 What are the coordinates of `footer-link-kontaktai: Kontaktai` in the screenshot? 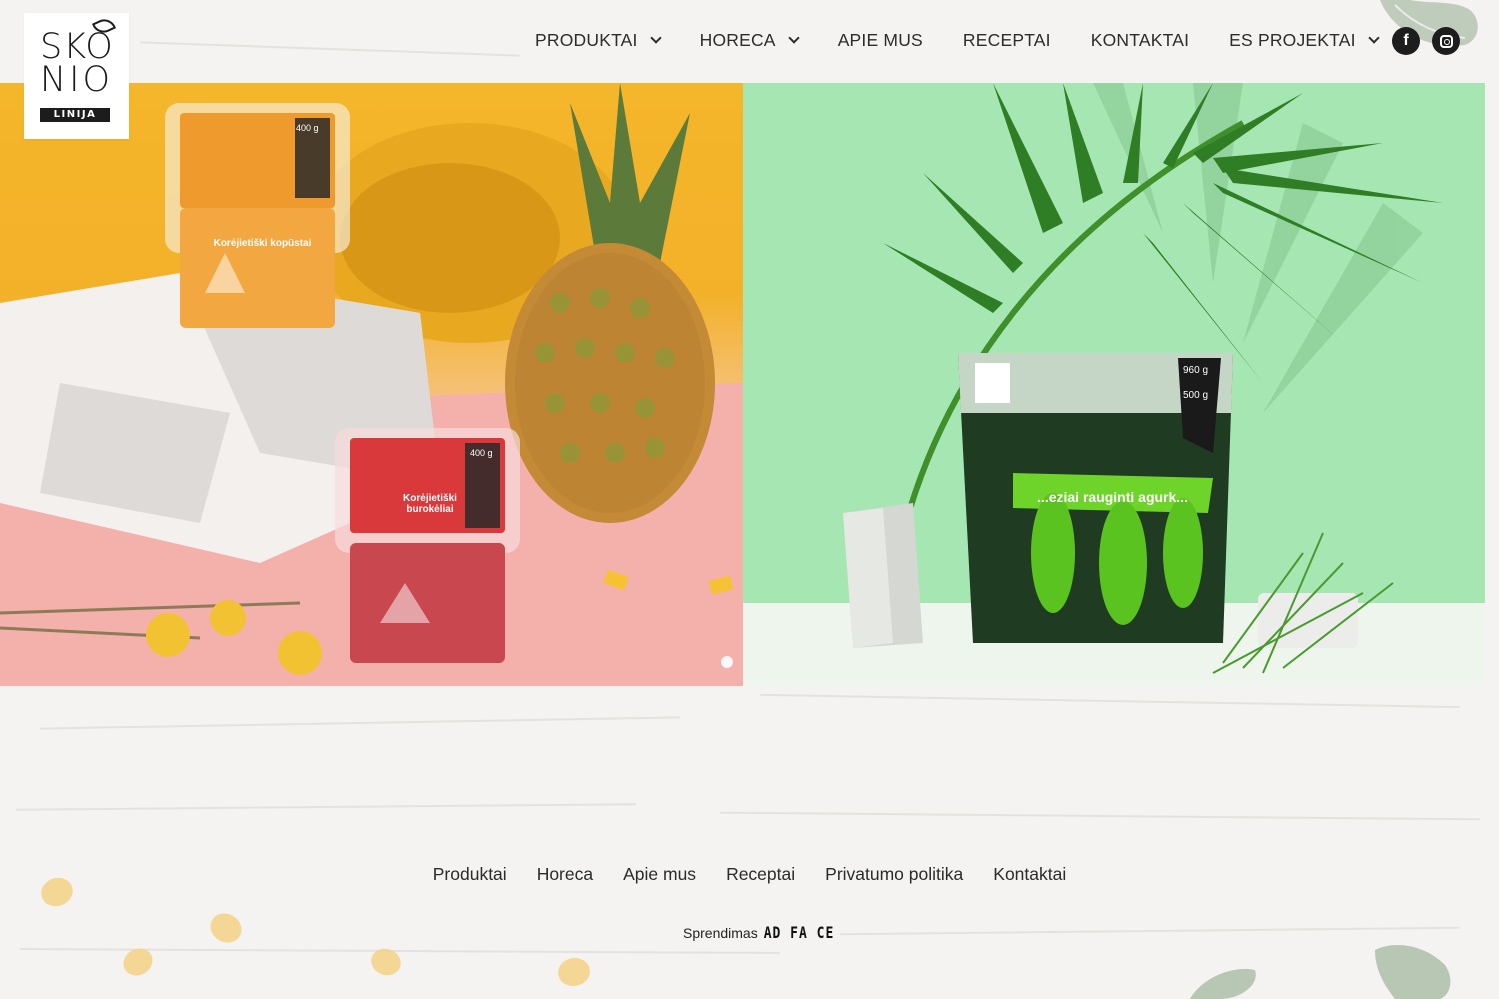 It's located at (1029, 874).